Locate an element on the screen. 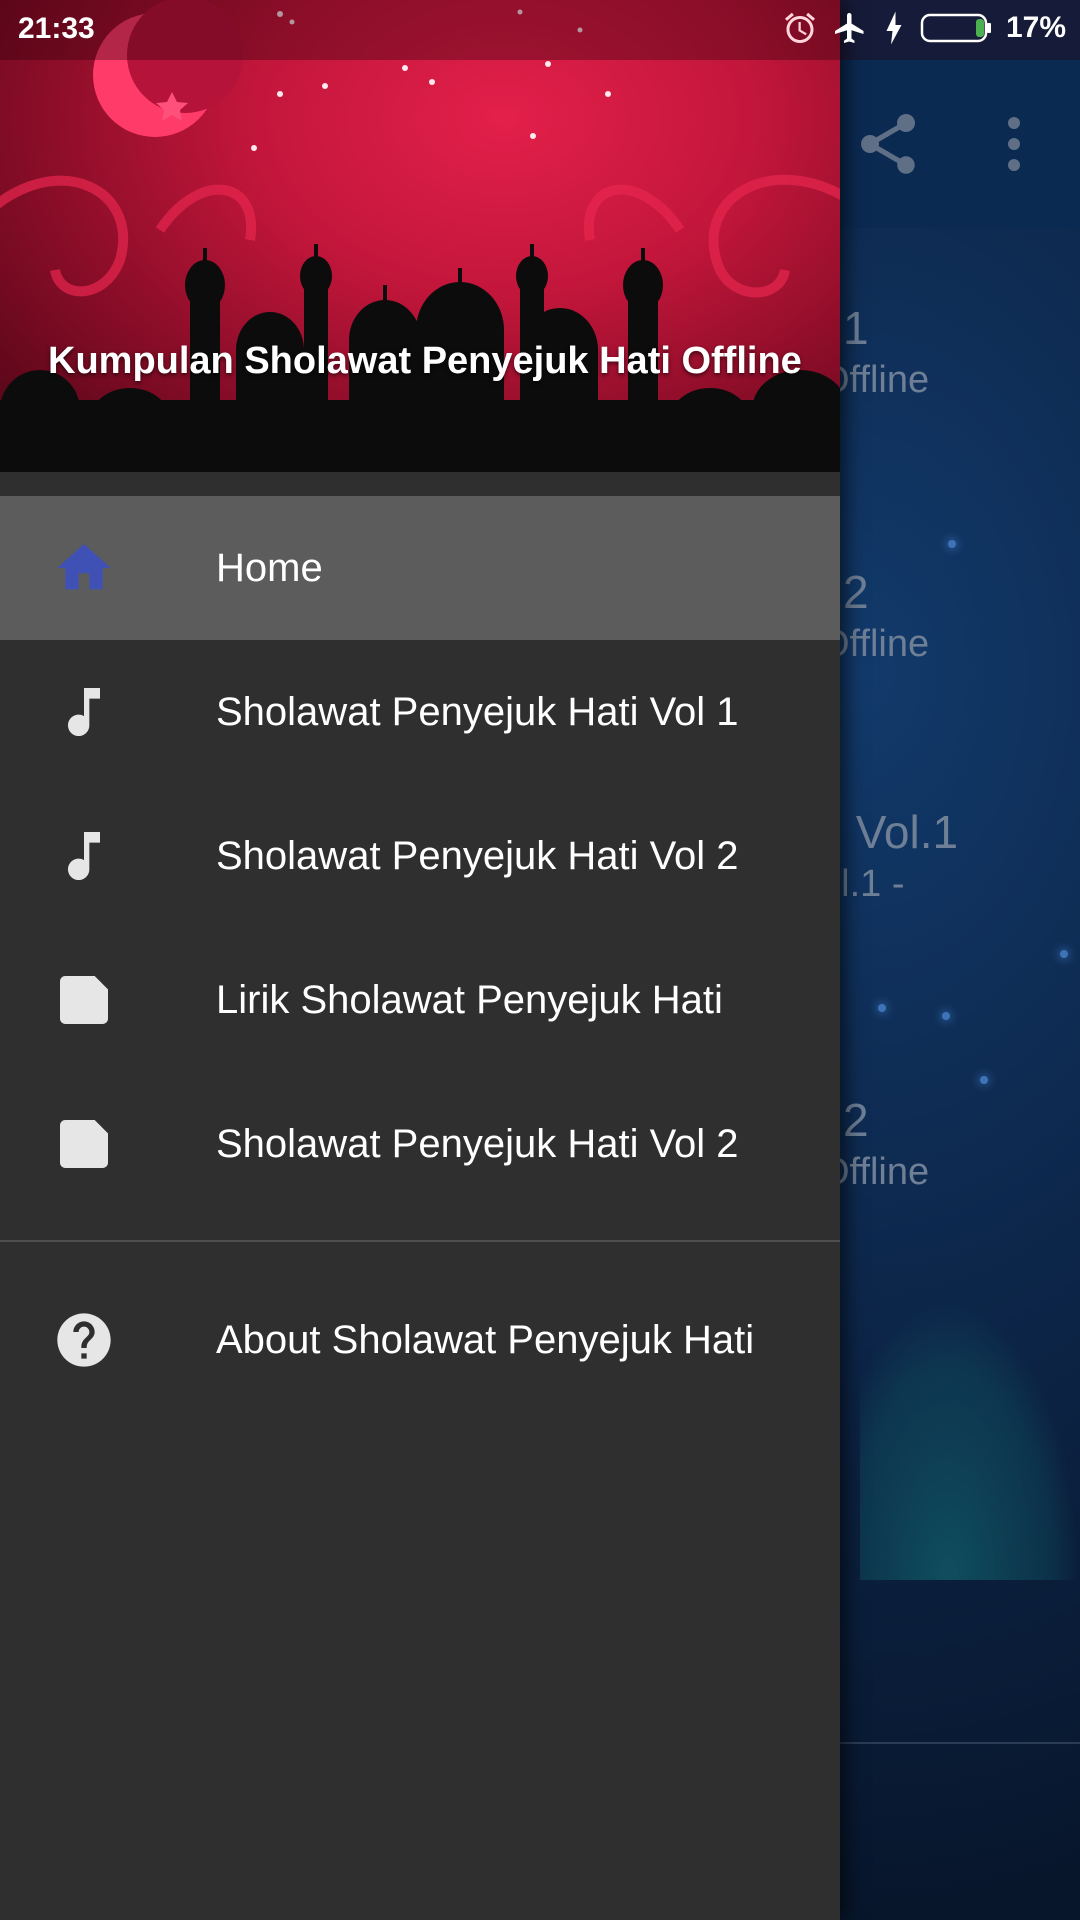 The image size is (1080, 1920). menu-item-lirik-sholawat: Lirik Sholawat Penyejuk Hati is located at coordinates (420, 1000).